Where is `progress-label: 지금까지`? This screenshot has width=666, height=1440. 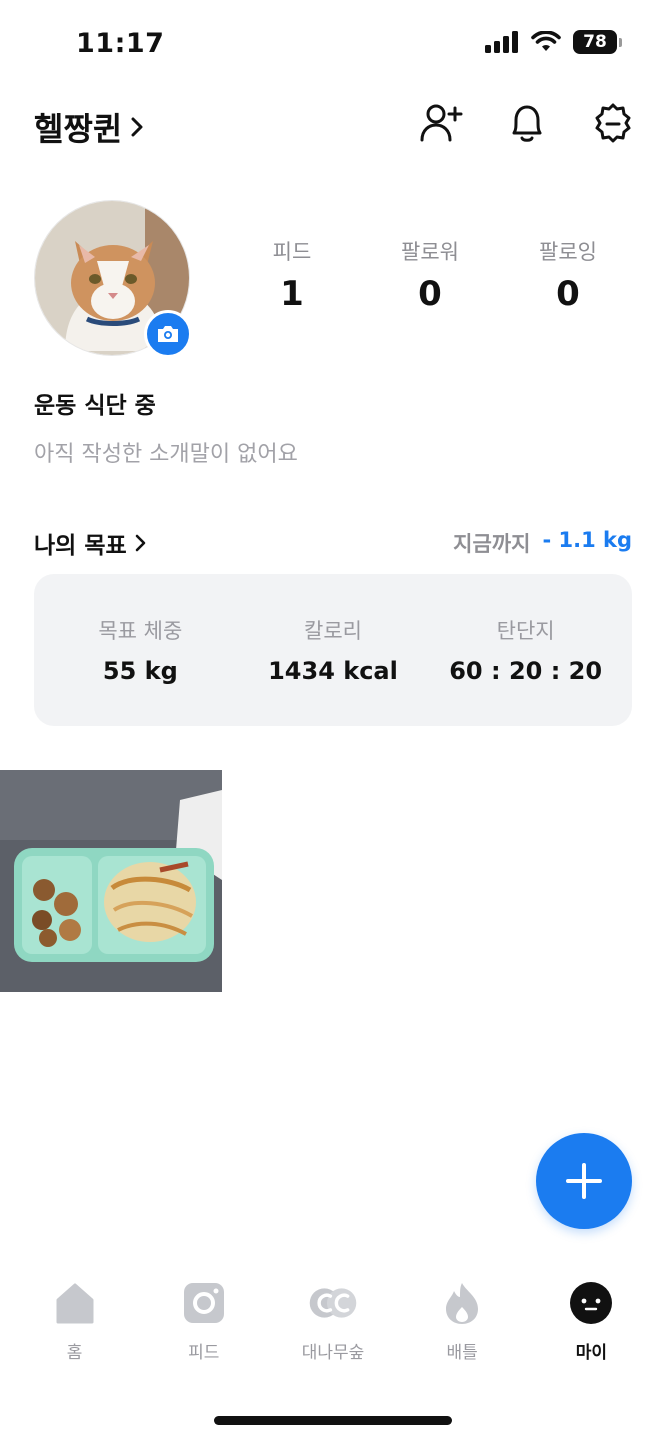
progress-label: 지금까지 is located at coordinates (492, 544).